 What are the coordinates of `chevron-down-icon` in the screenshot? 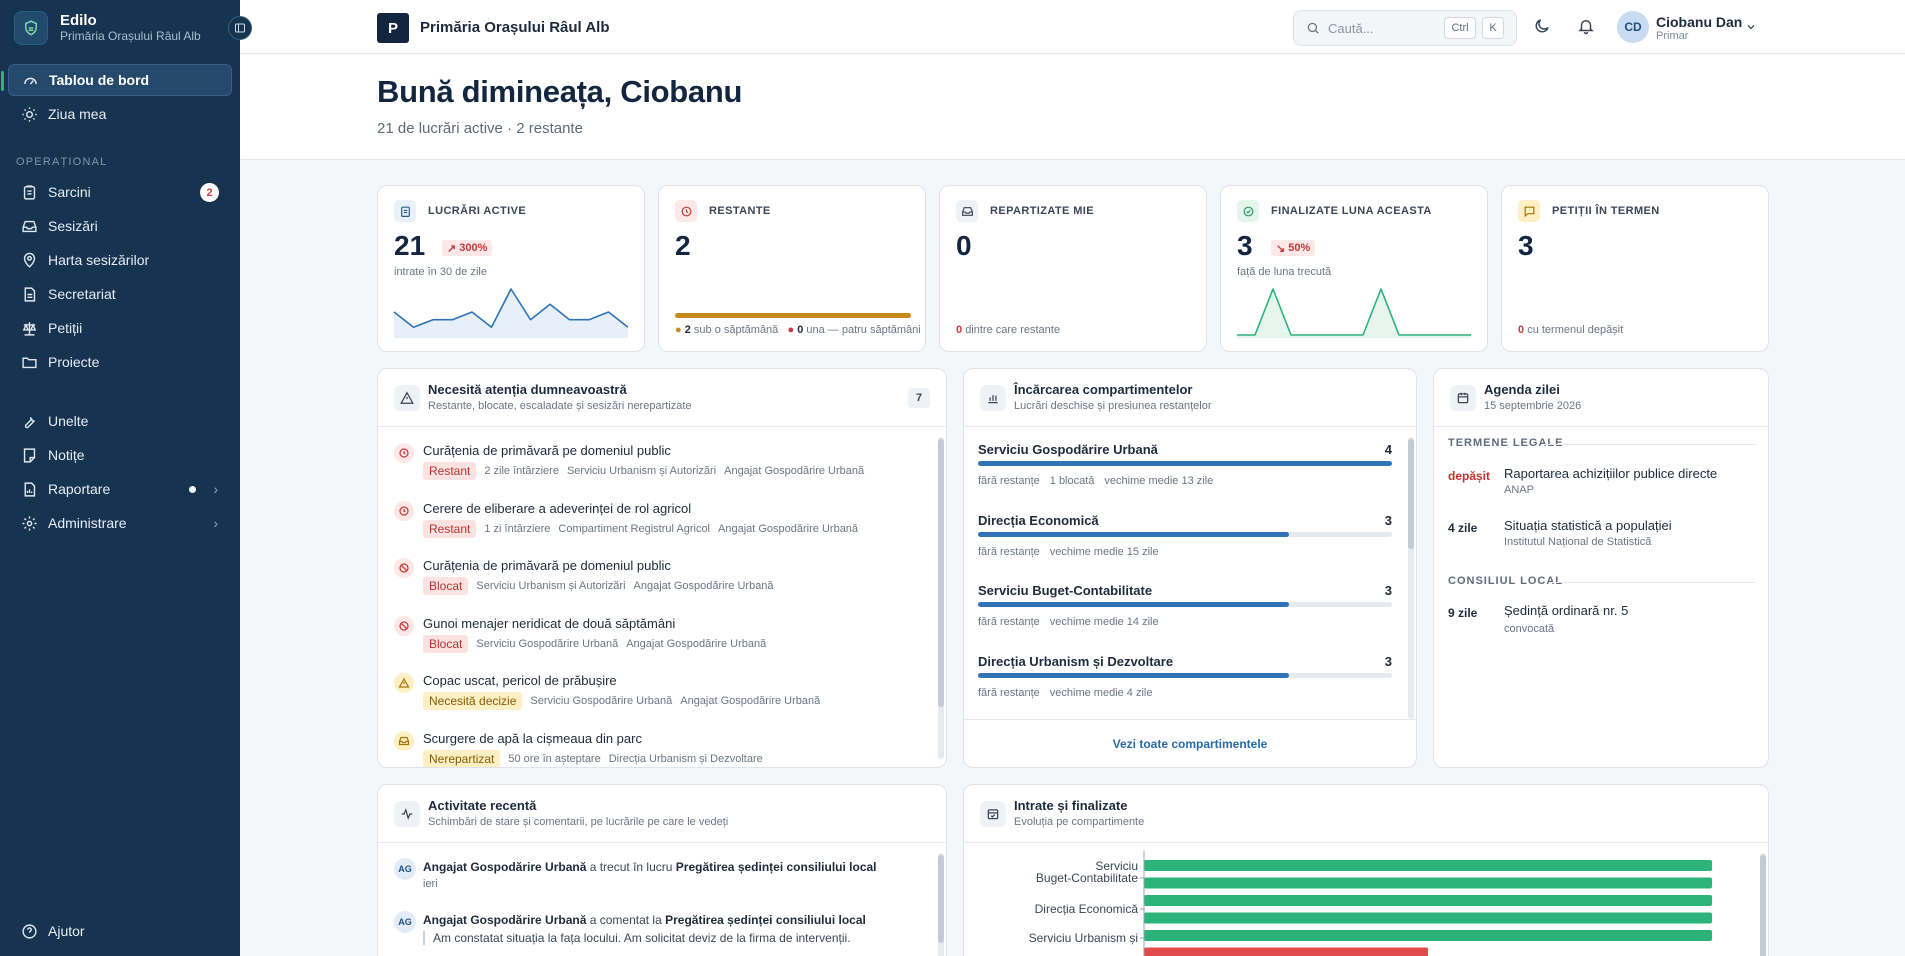 It's located at (1751, 27).